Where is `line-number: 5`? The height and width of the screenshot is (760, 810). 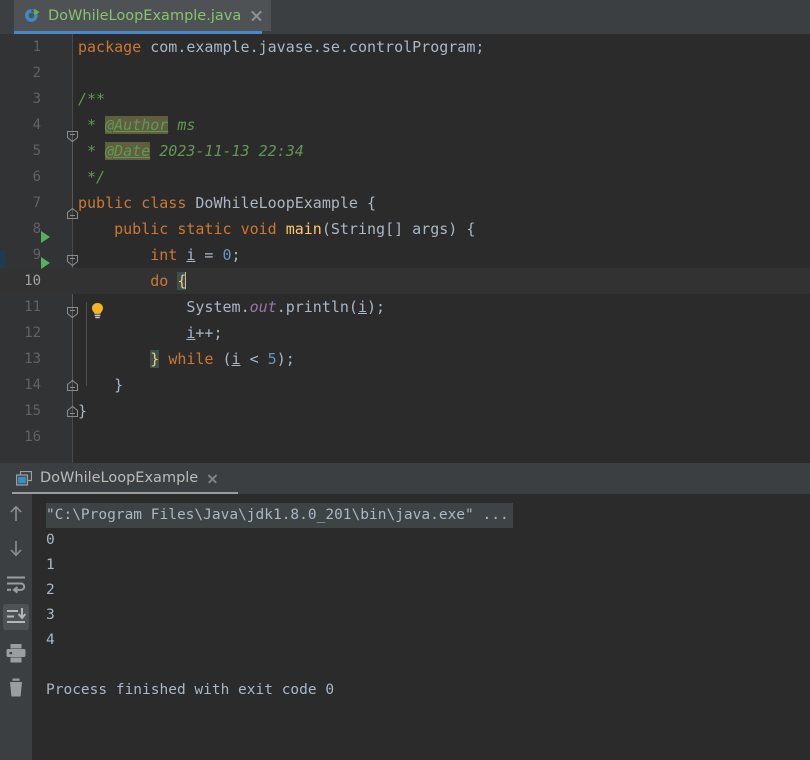
line-number: 5 is located at coordinates (36, 151).